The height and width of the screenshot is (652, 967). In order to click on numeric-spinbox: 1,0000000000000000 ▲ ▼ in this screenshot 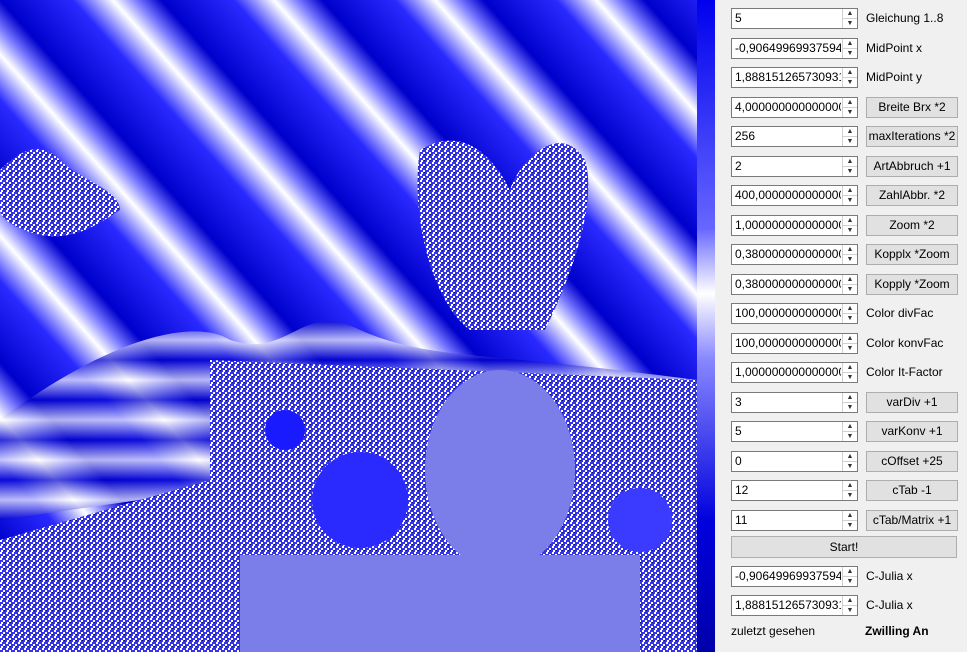, I will do `click(794, 372)`.